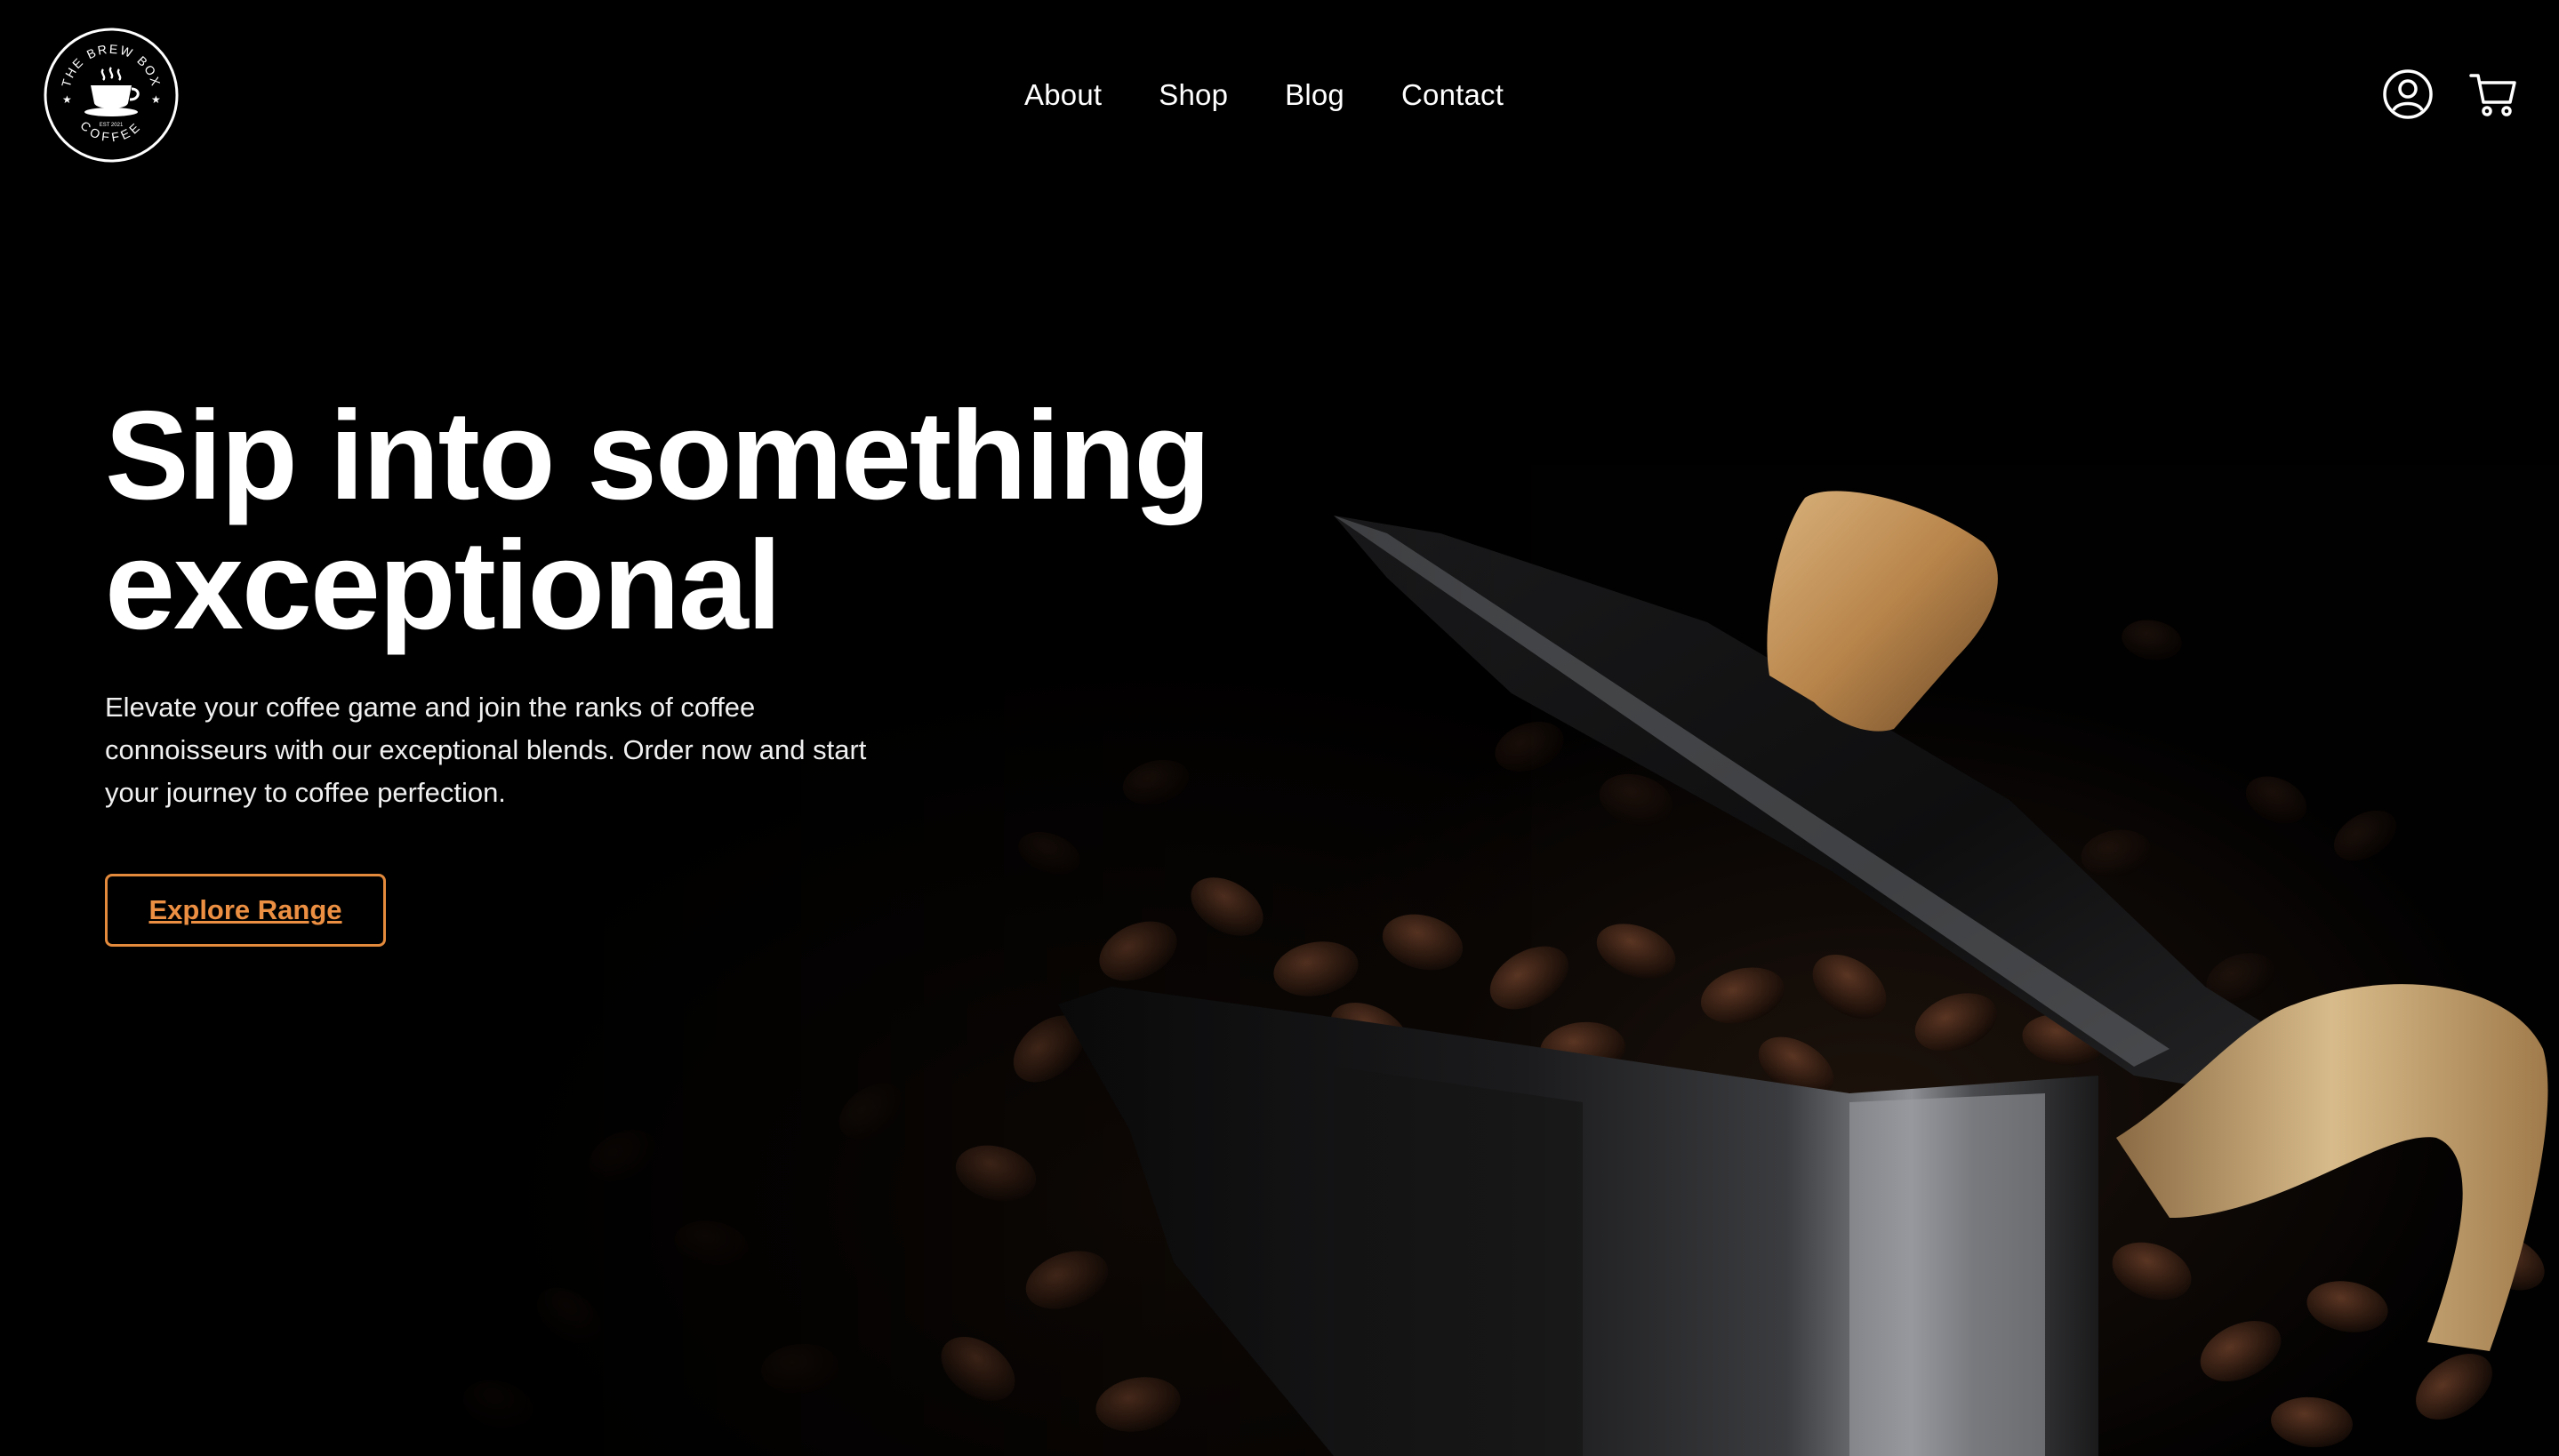 This screenshot has width=2559, height=1456. What do you see at coordinates (245, 910) in the screenshot?
I see `explore-range-button: Explore Range` at bounding box center [245, 910].